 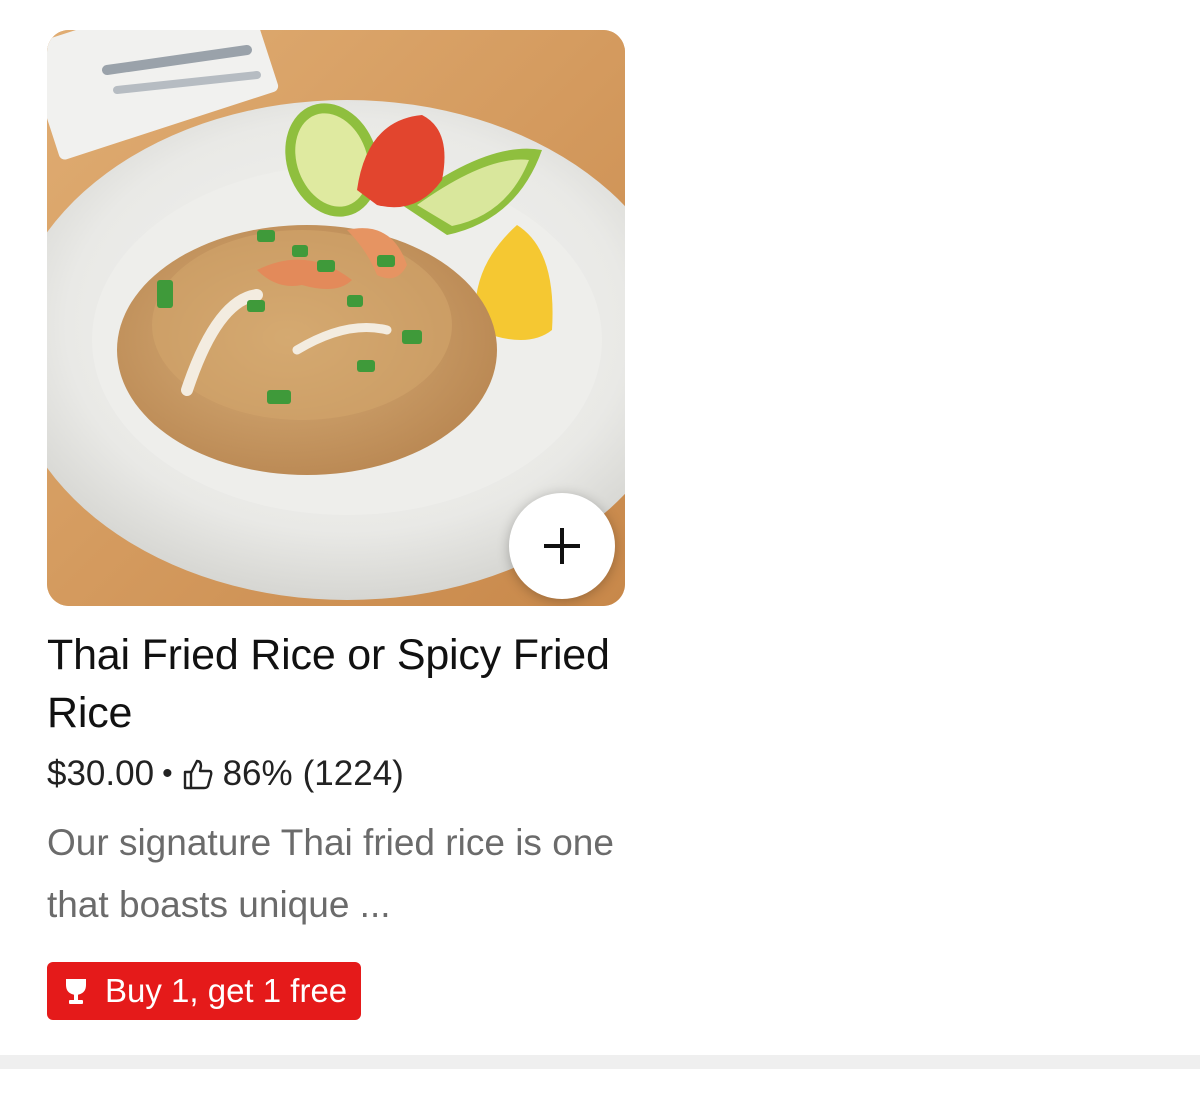 I want to click on plus-icon, so click(x=562, y=546).